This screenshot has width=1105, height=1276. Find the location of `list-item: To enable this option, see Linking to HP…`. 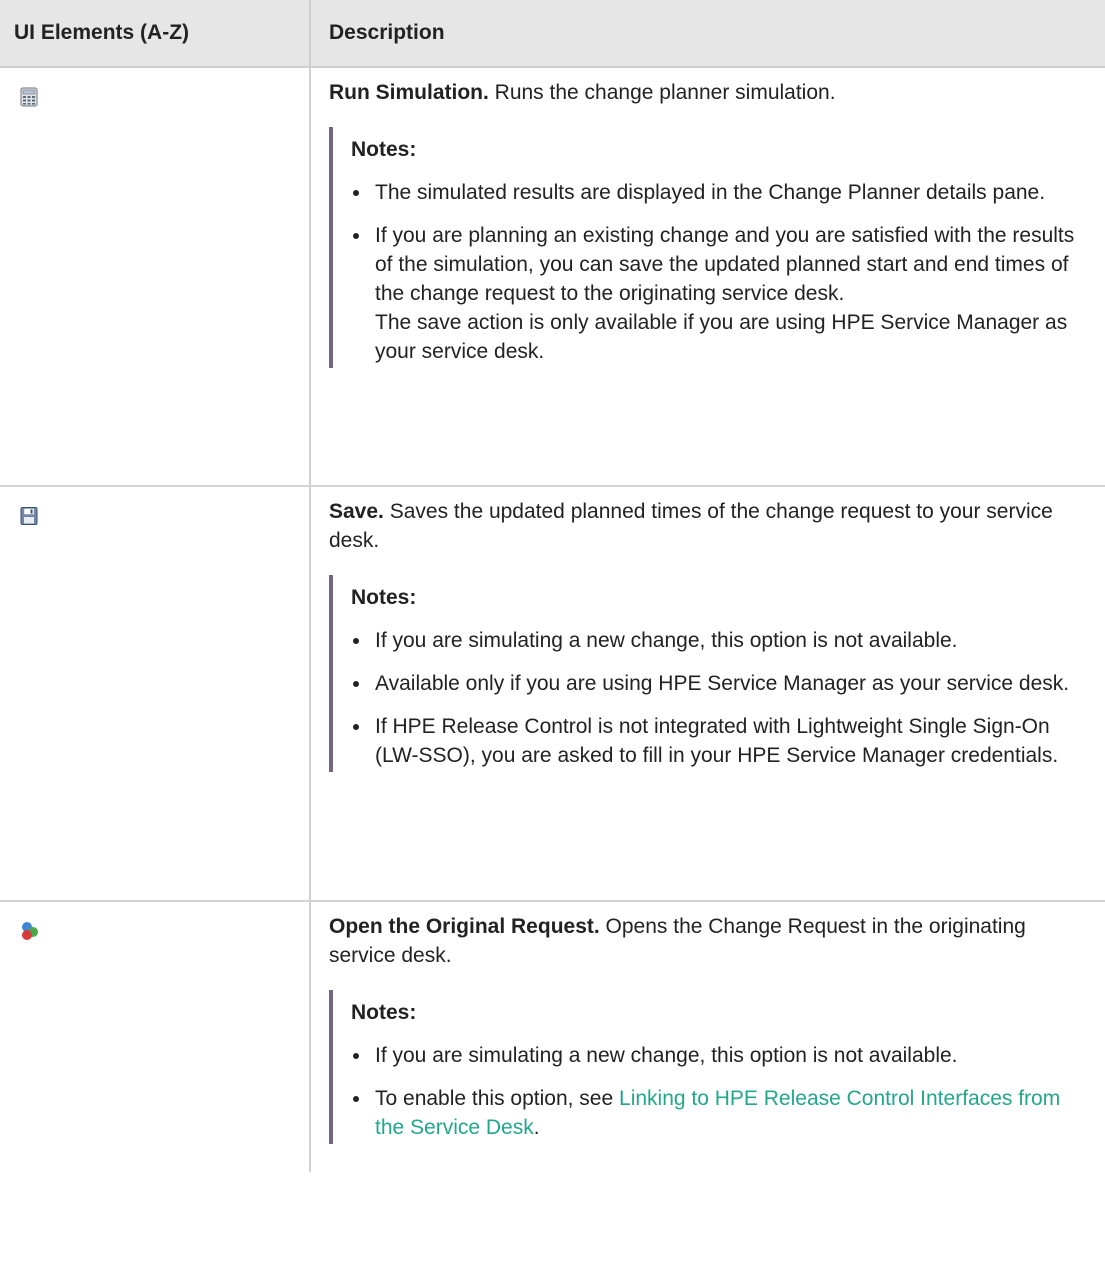

list-item: To enable this option, see Linking to HP… is located at coordinates (723, 1113).